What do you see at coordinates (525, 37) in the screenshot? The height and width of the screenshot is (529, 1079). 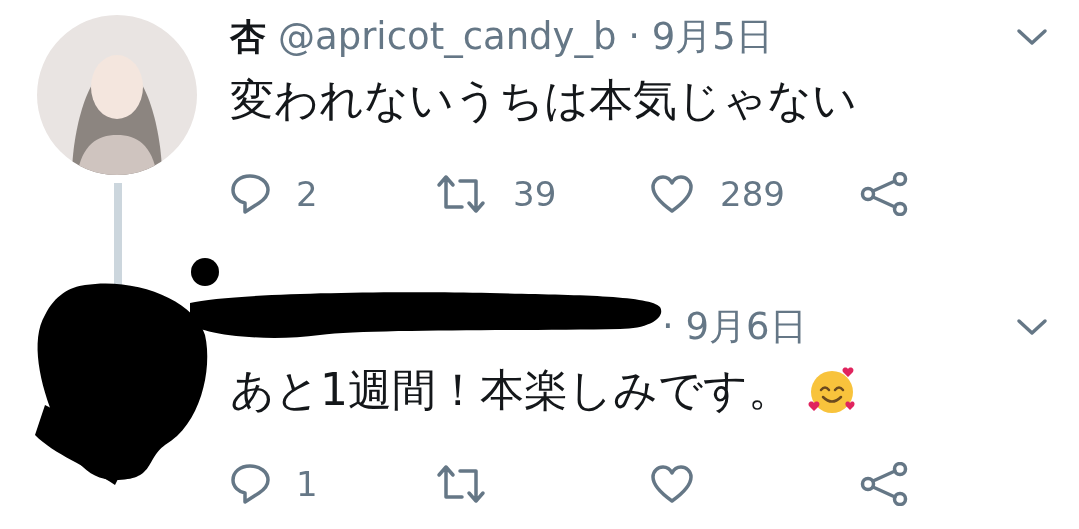 I see `tweet-meta: @apricot_candy_b · 9月5日` at bounding box center [525, 37].